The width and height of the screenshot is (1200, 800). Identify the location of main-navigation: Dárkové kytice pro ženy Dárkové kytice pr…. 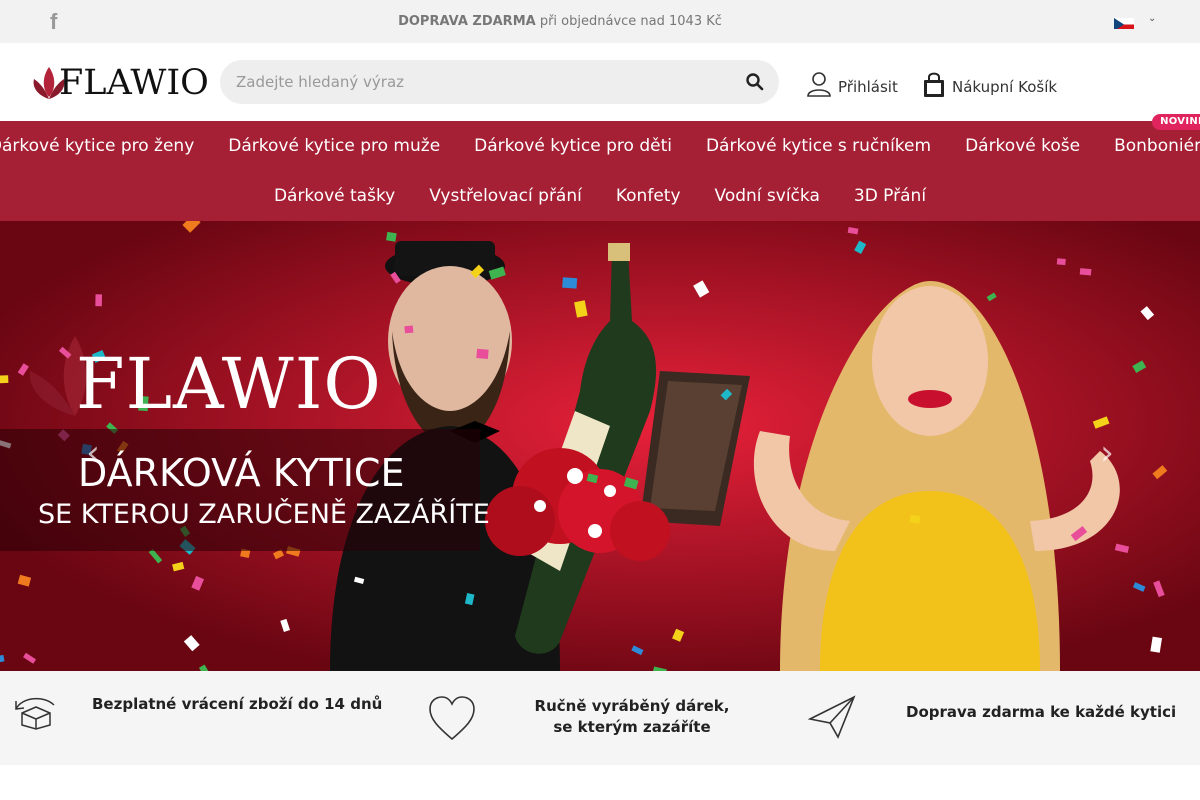
(600, 167).